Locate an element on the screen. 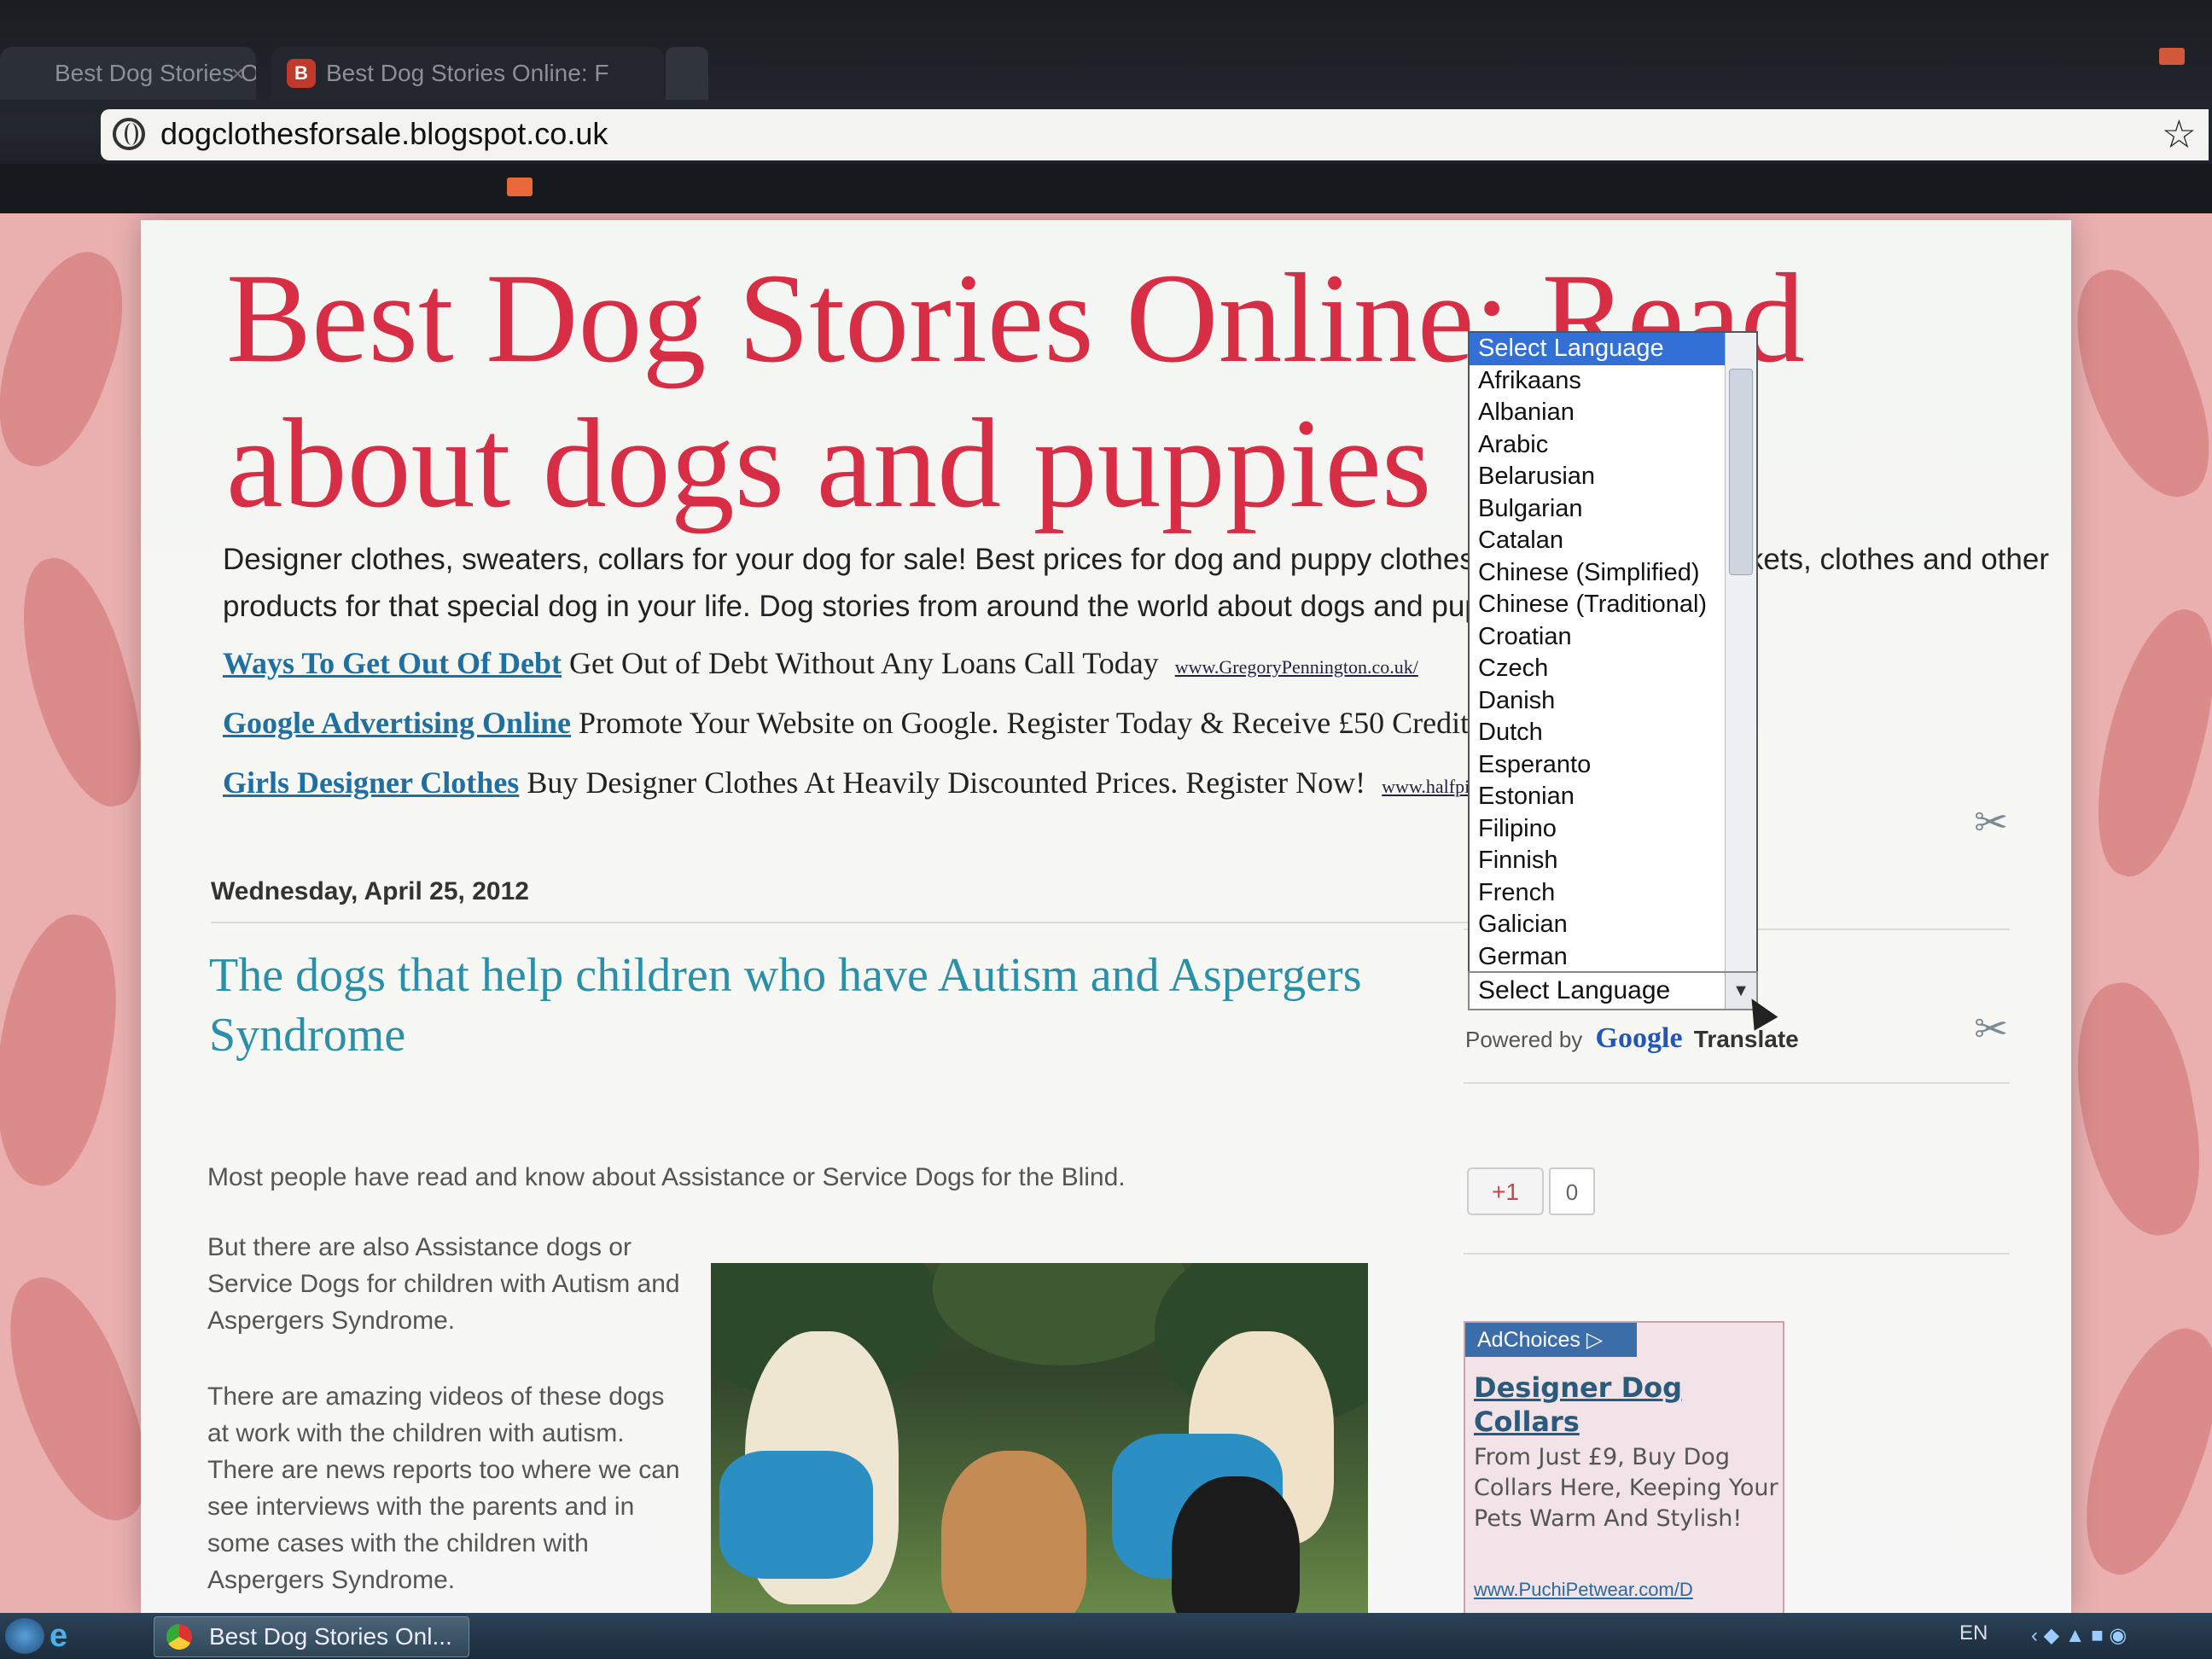 This screenshot has height=1659, width=2212. language-option: Arabic is located at coordinates (1613, 445).